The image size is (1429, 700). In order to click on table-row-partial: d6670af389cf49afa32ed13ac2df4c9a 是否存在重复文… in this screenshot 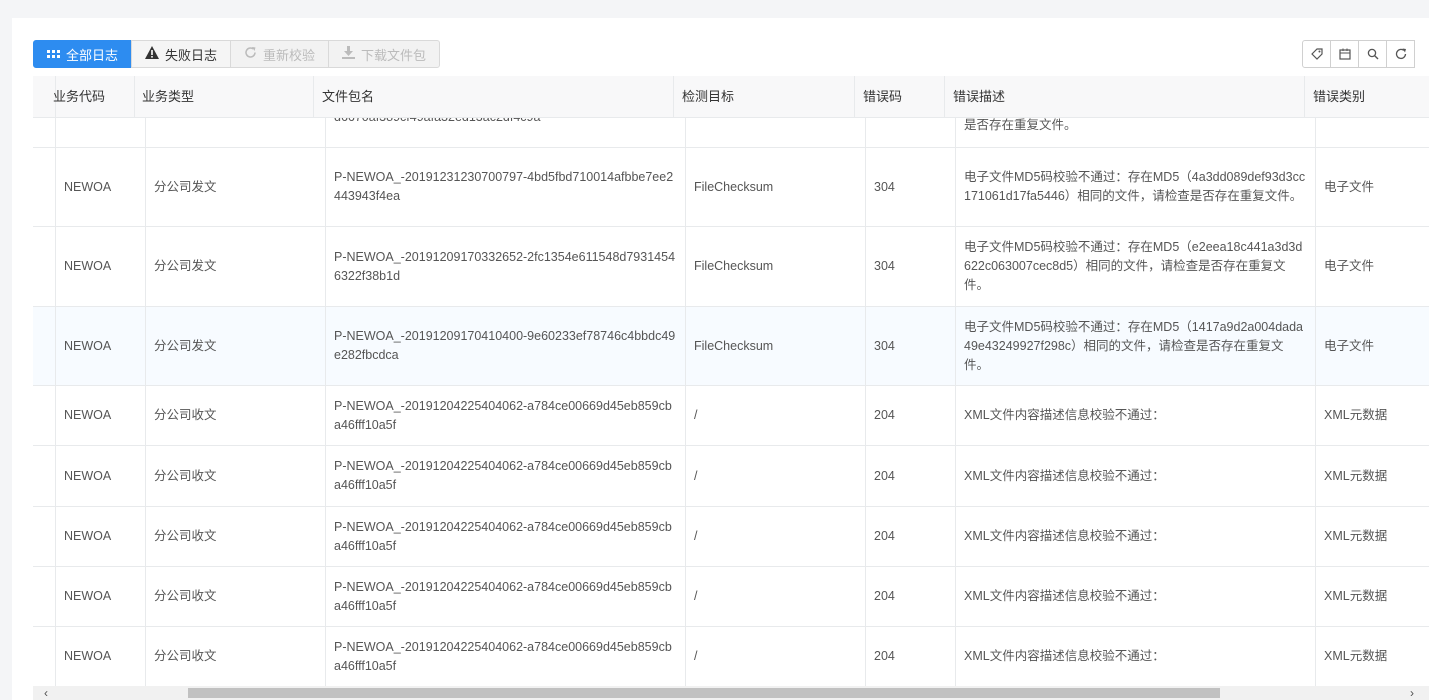, I will do `click(731, 133)`.